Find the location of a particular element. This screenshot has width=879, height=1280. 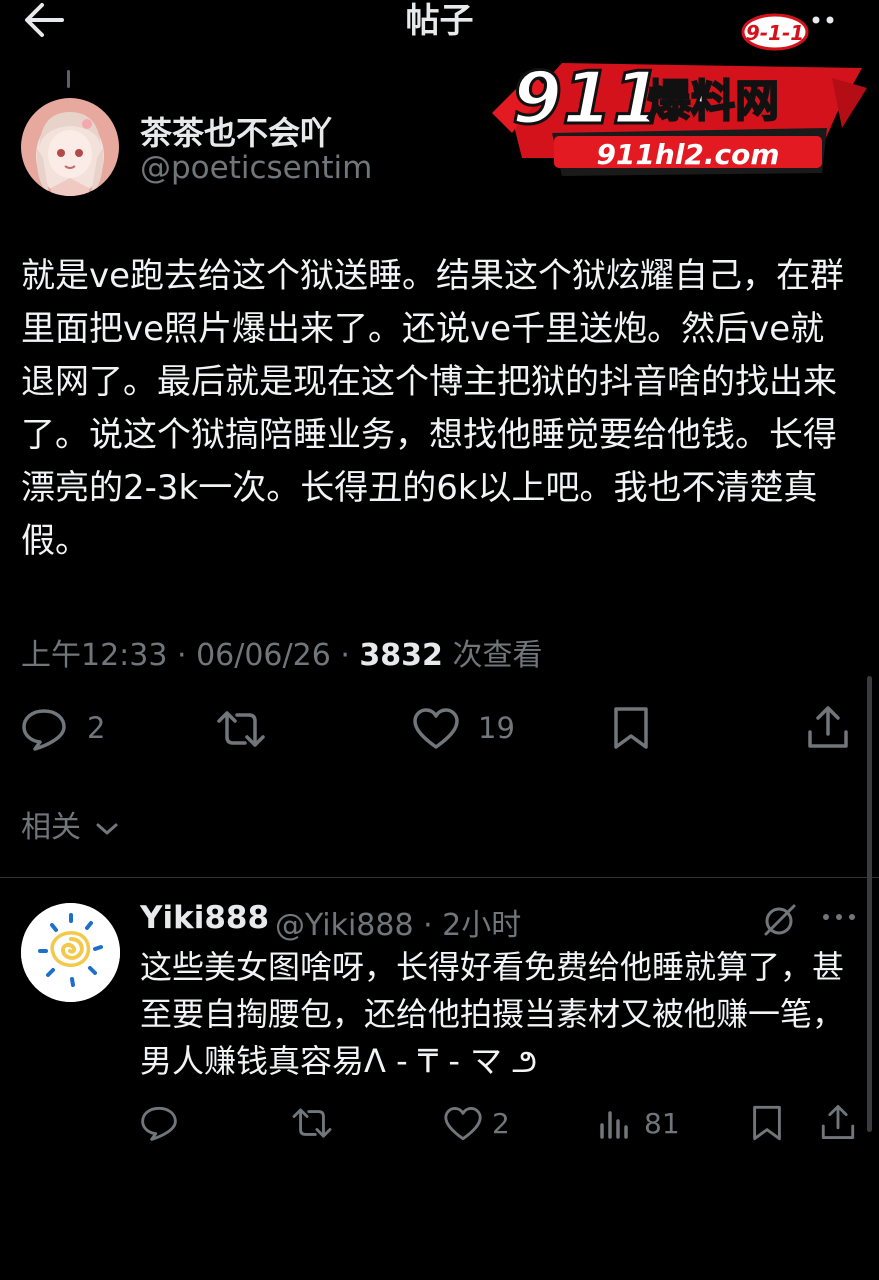

grok-button is located at coordinates (780, 920).